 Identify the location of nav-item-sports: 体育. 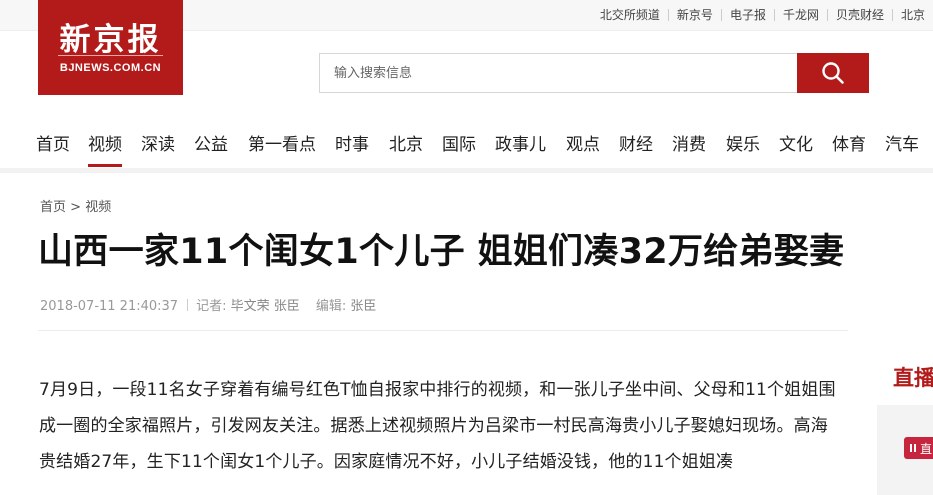
(849, 142).